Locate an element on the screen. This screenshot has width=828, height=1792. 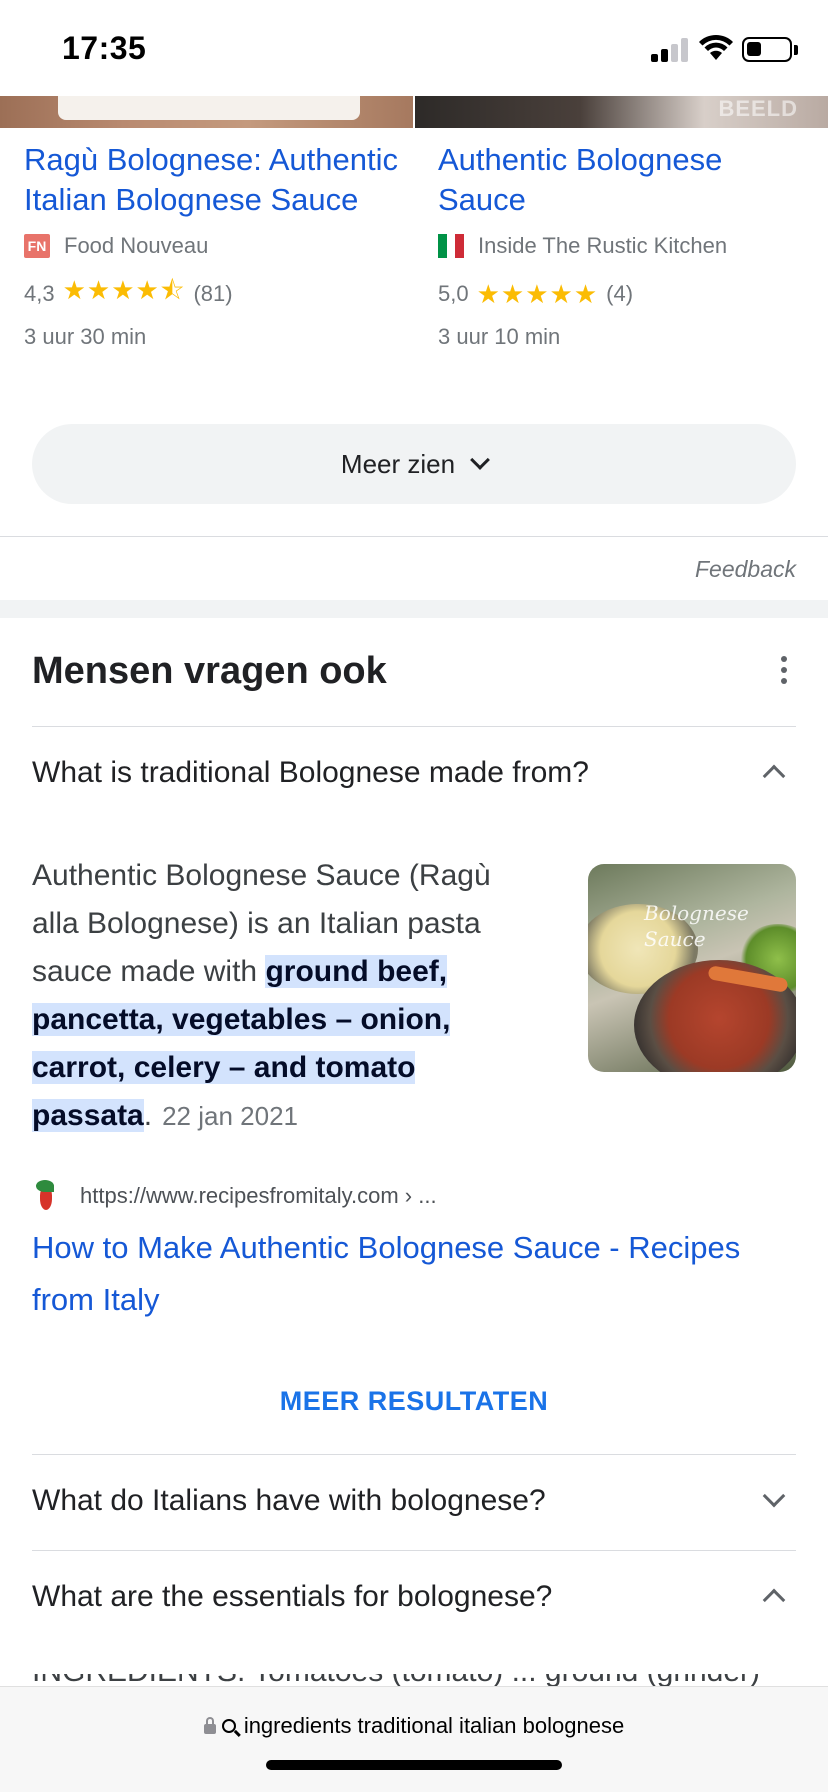
wifi-icon is located at coordinates (716, 47).